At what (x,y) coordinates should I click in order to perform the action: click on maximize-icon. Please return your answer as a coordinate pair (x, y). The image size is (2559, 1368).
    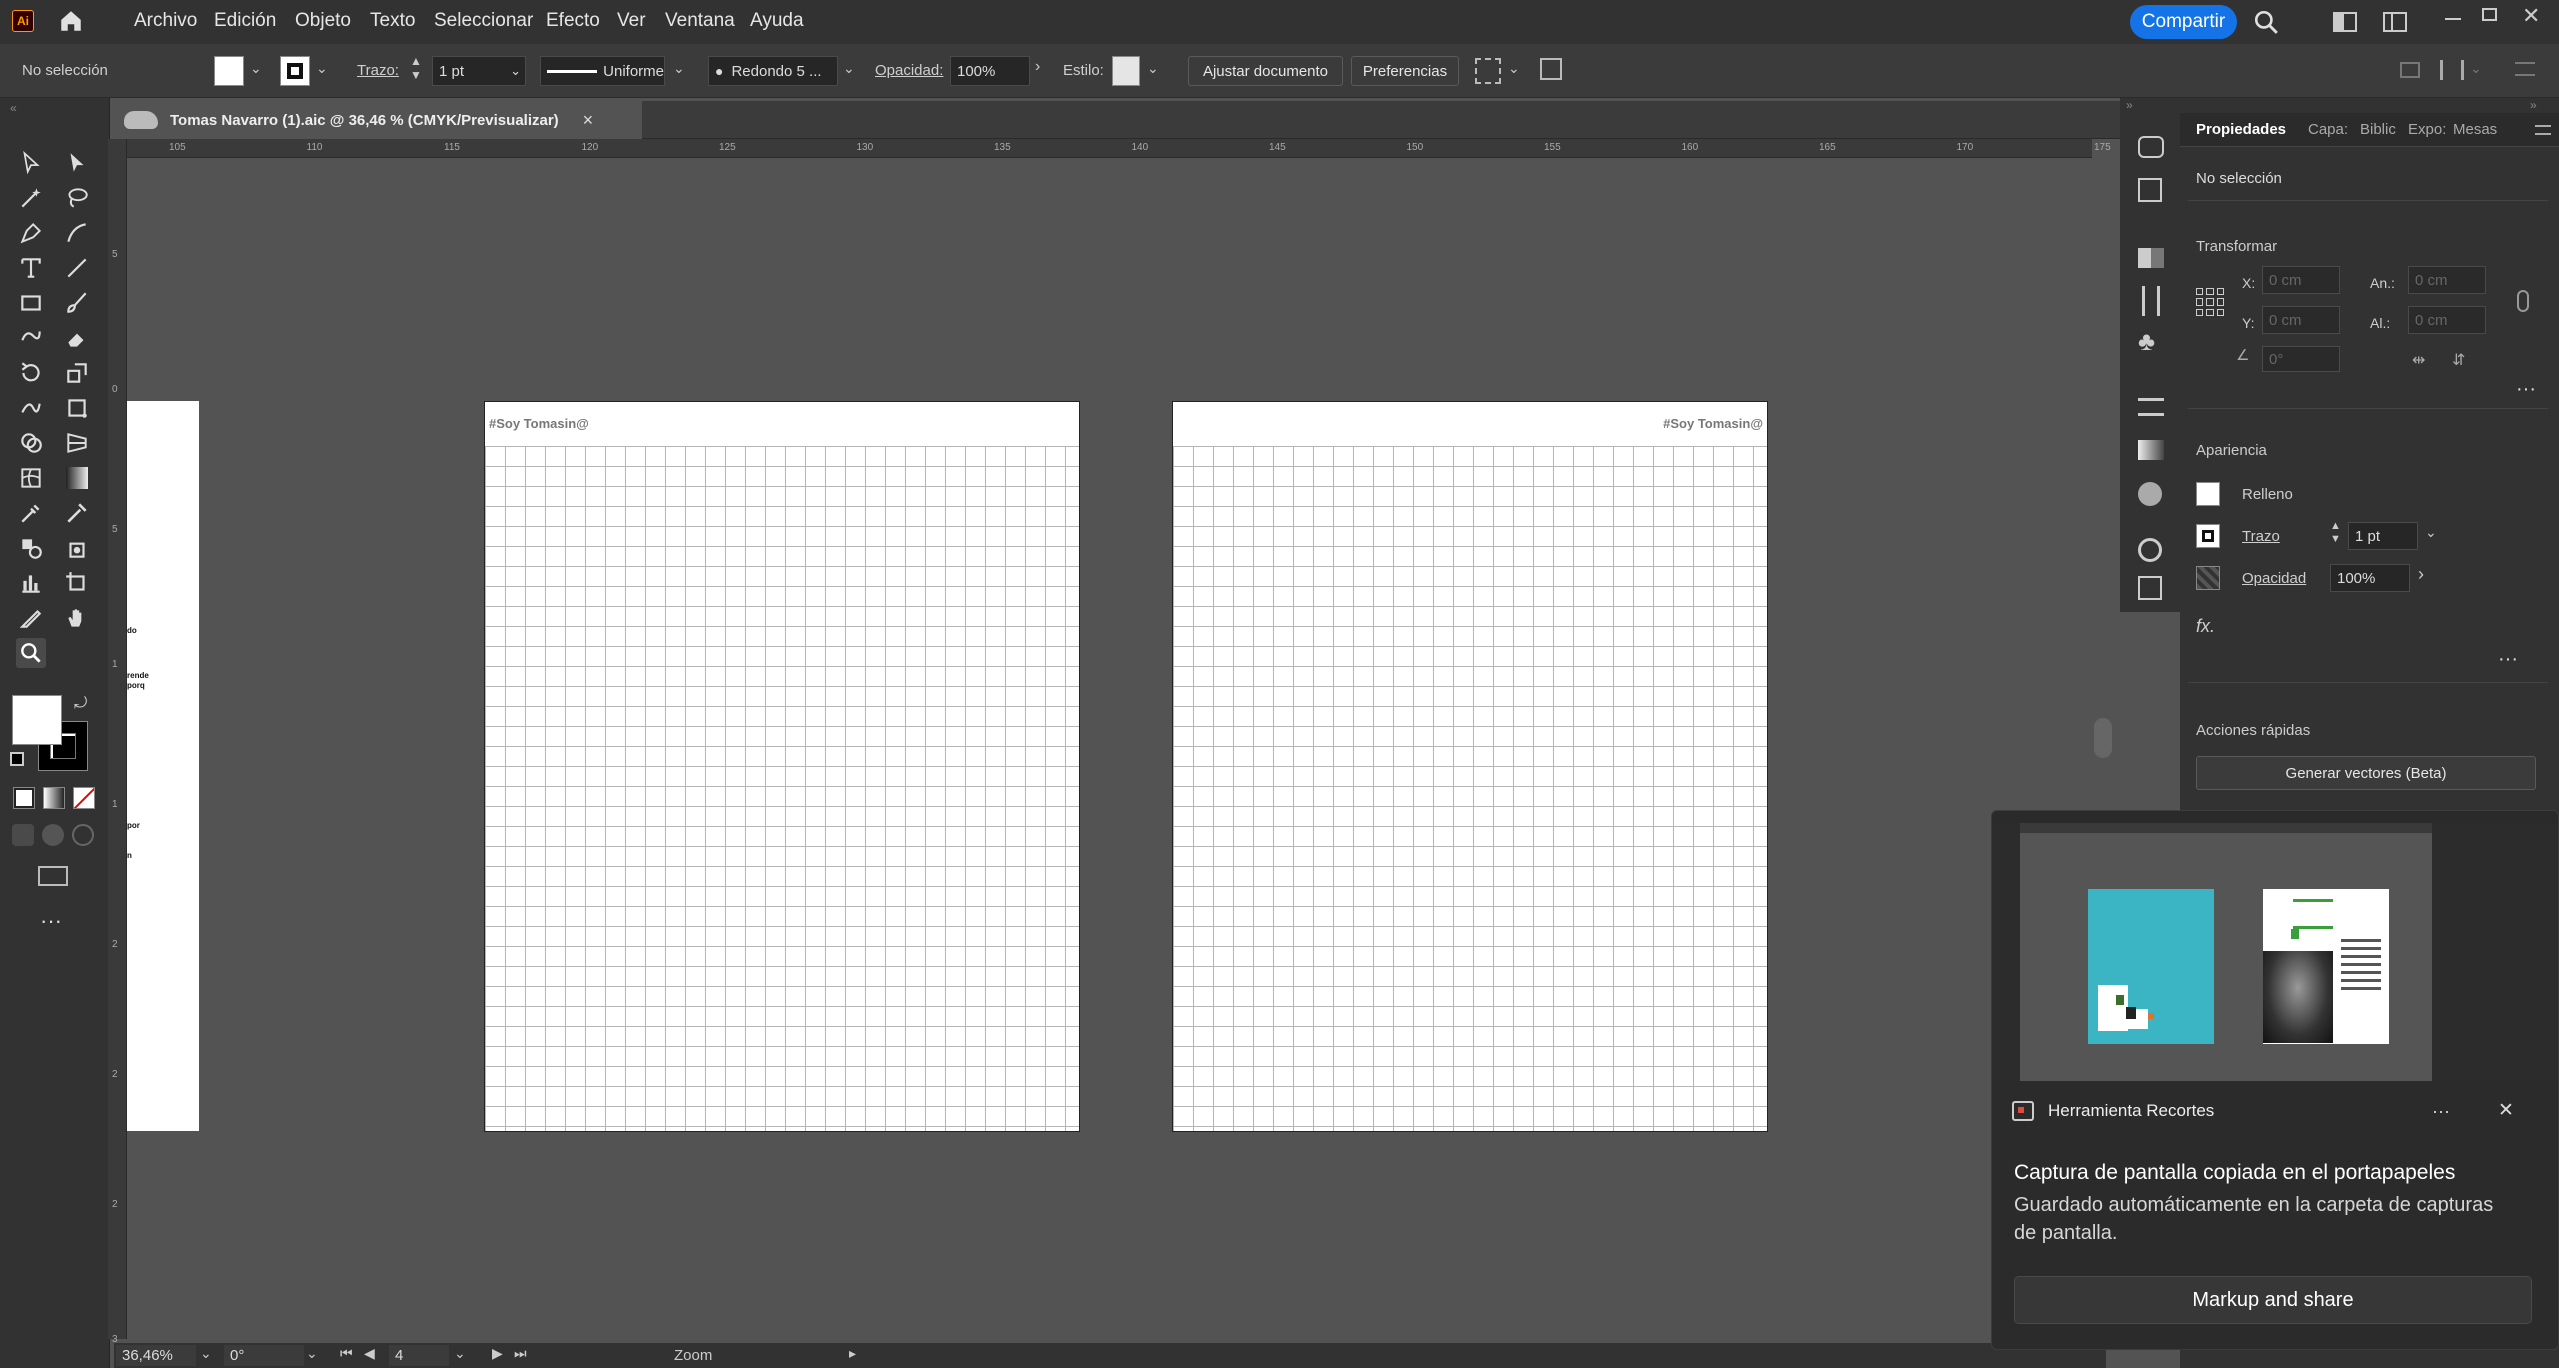
    Looking at the image, I should click on (2489, 14).